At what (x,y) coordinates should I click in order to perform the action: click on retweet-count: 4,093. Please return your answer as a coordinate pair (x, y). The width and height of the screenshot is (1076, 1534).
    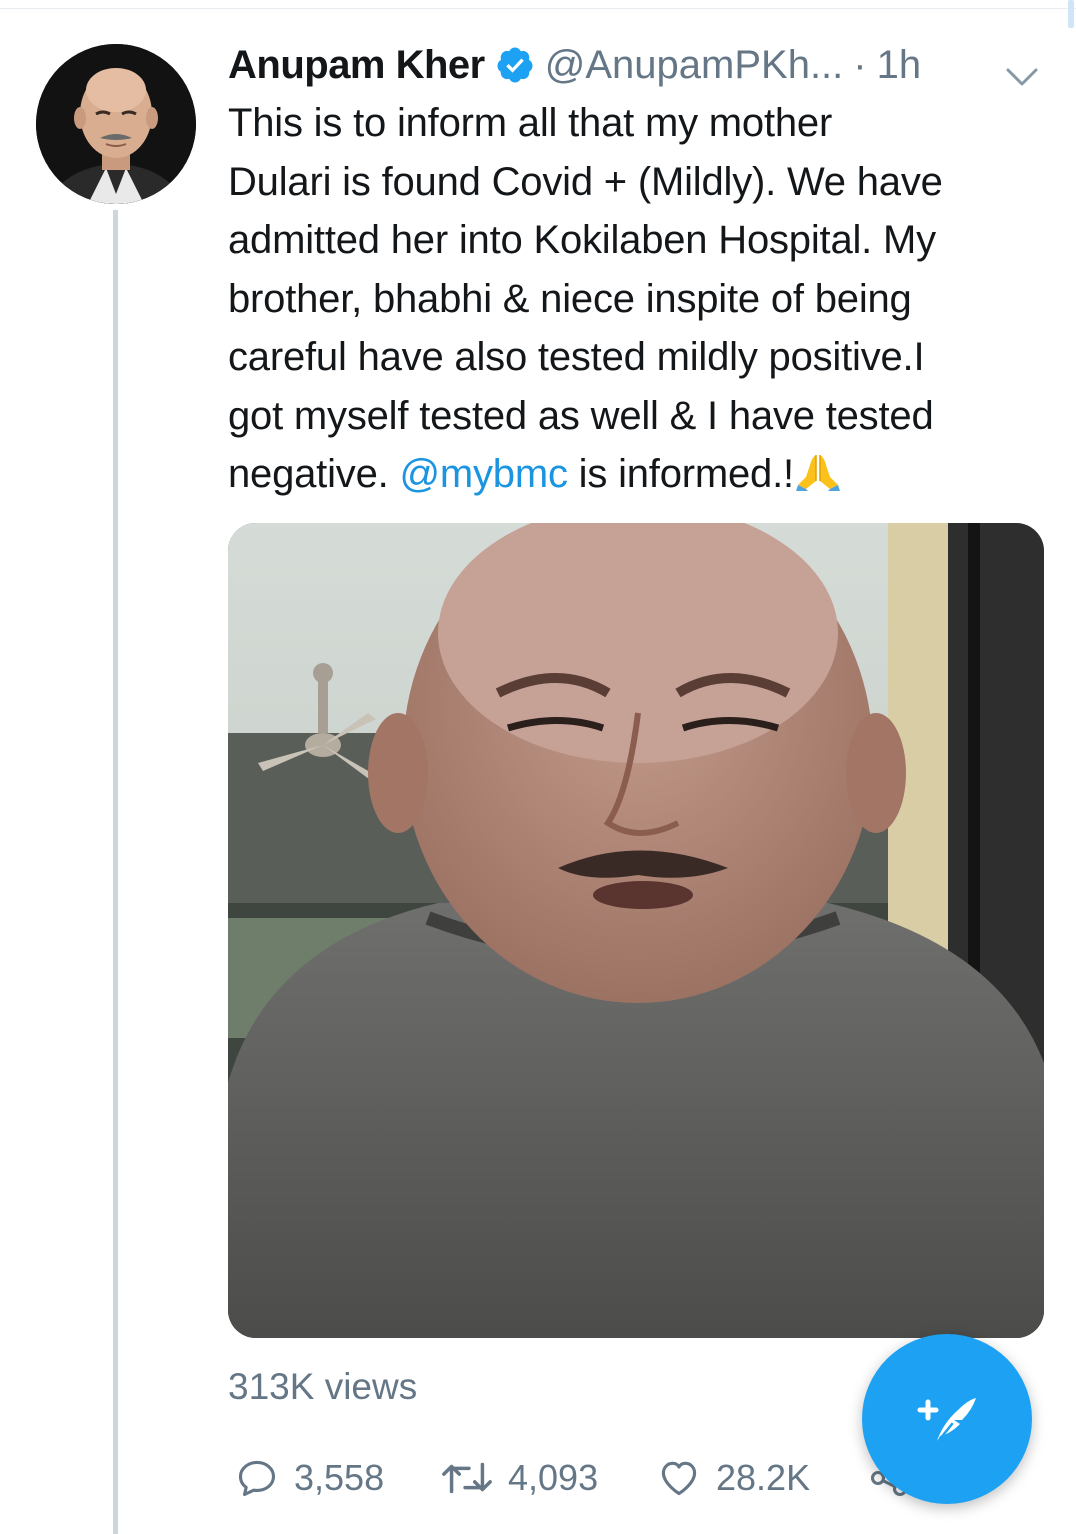
    Looking at the image, I should click on (553, 1477).